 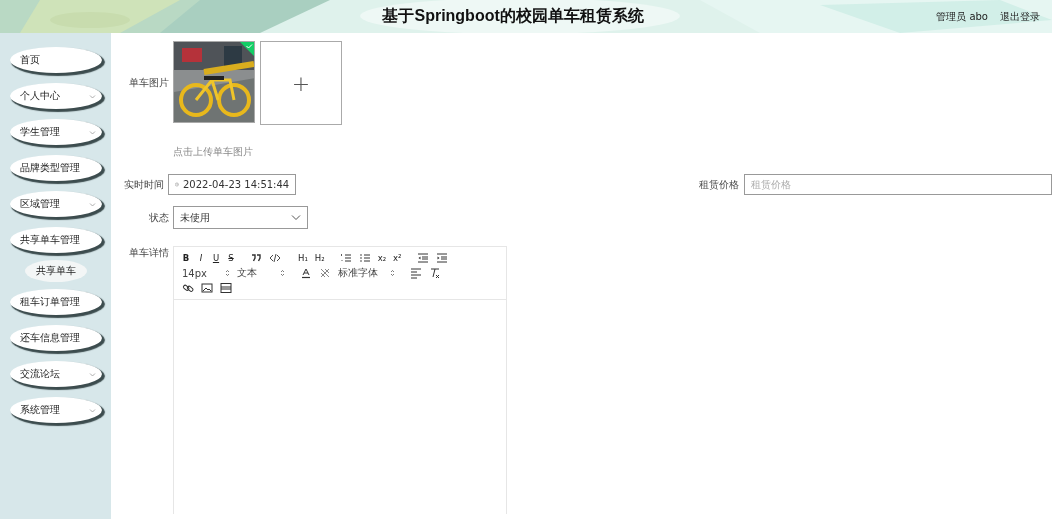 What do you see at coordinates (325, 273) in the screenshot?
I see `highlight-icon` at bounding box center [325, 273].